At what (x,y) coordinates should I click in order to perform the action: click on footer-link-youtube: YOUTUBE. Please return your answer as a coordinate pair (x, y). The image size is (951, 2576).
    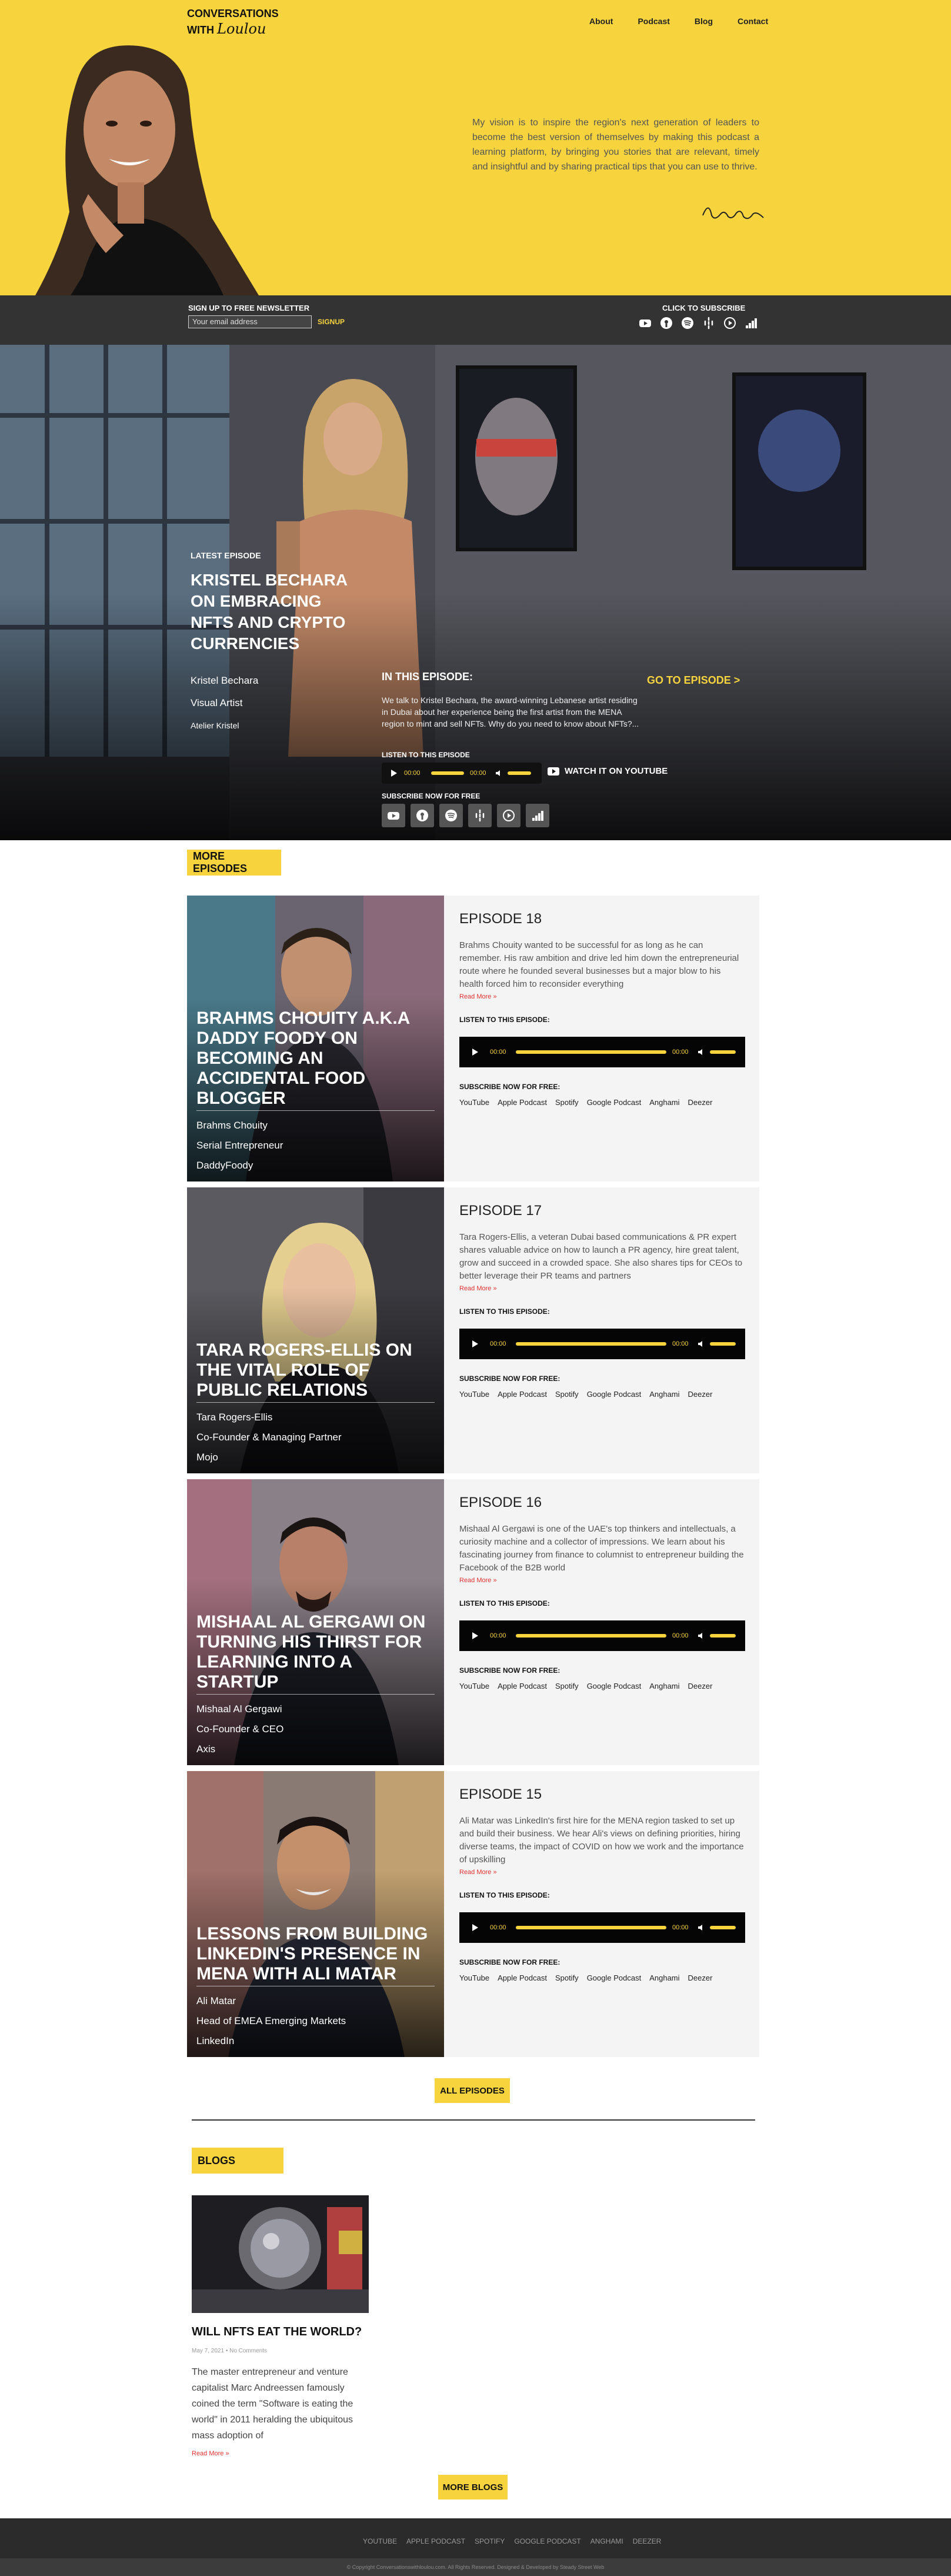
    Looking at the image, I should click on (380, 2541).